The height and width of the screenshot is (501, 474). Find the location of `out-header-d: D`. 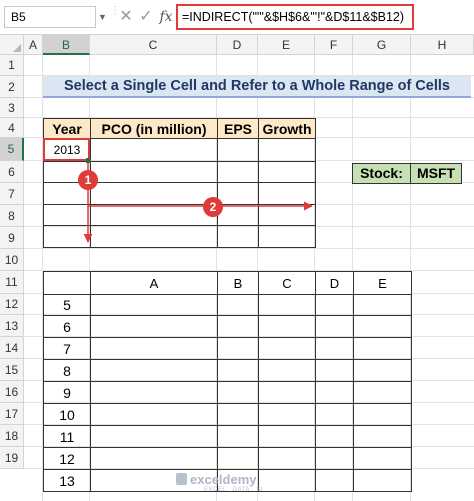

out-header-d: D is located at coordinates (334, 283).